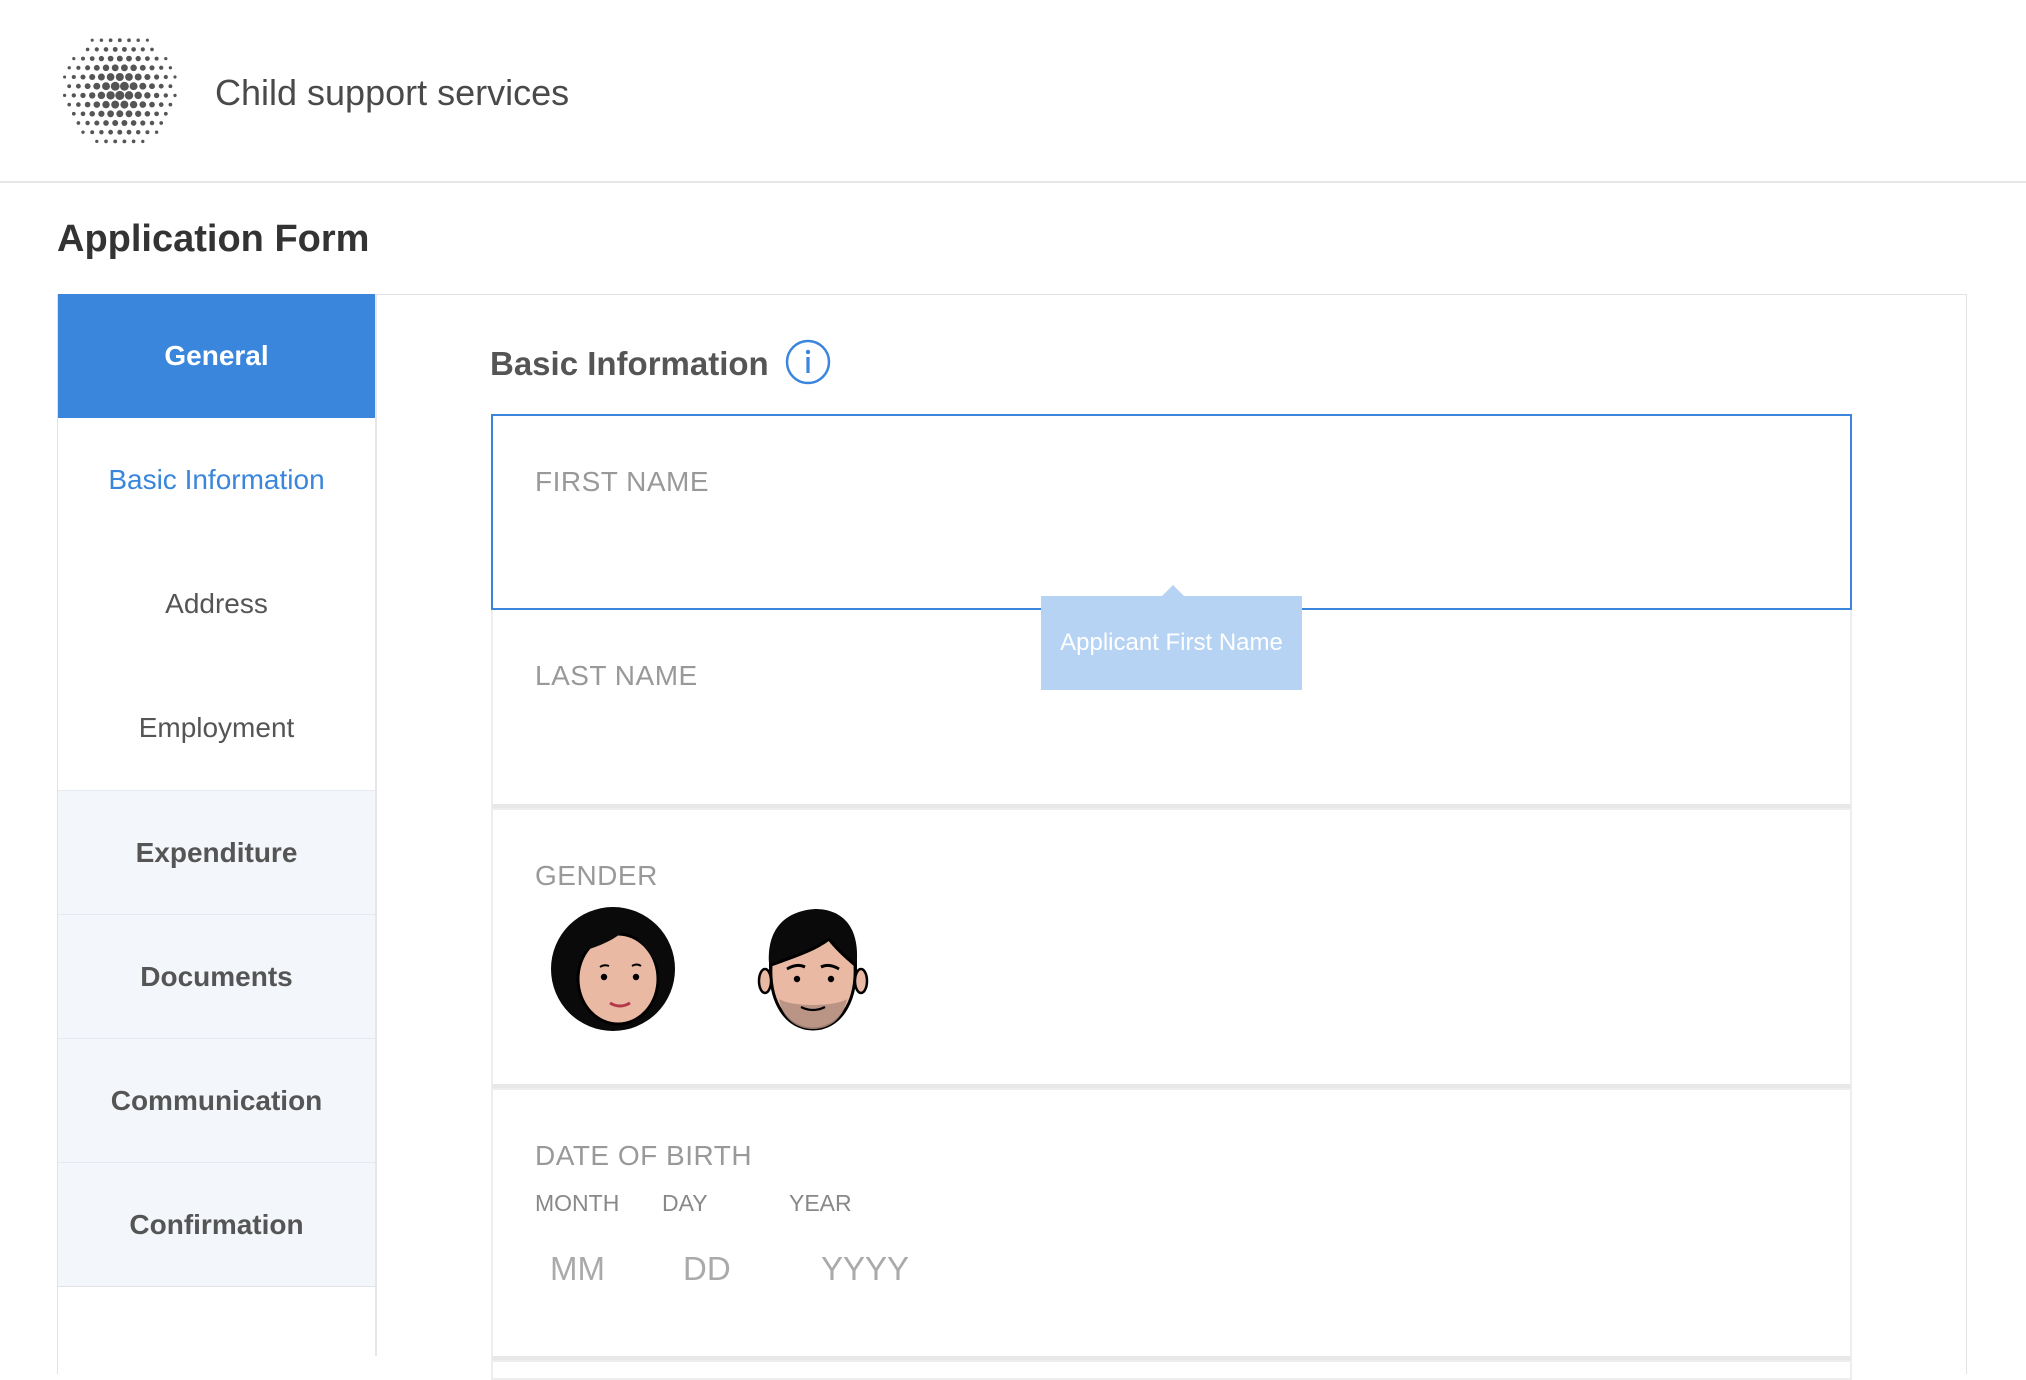 Image resolution: width=2026 pixels, height=1380 pixels. I want to click on tooltip-arrow, so click(1173, 590).